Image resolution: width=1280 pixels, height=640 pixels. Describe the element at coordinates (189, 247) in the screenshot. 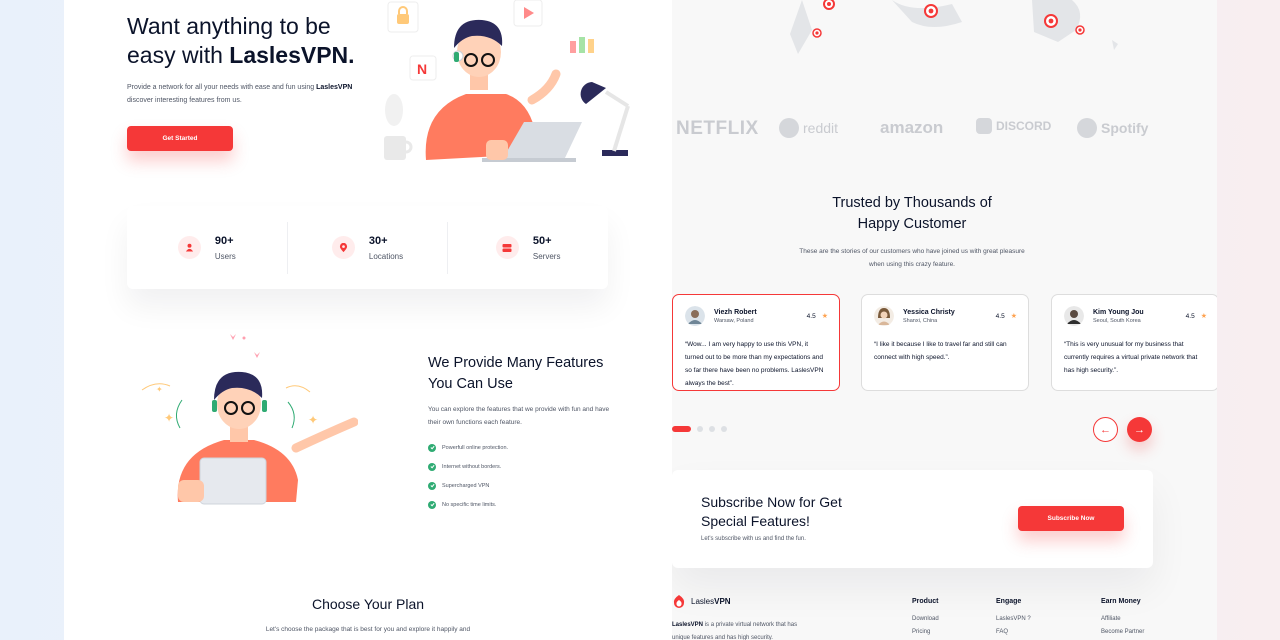

I see `user-icon` at that location.